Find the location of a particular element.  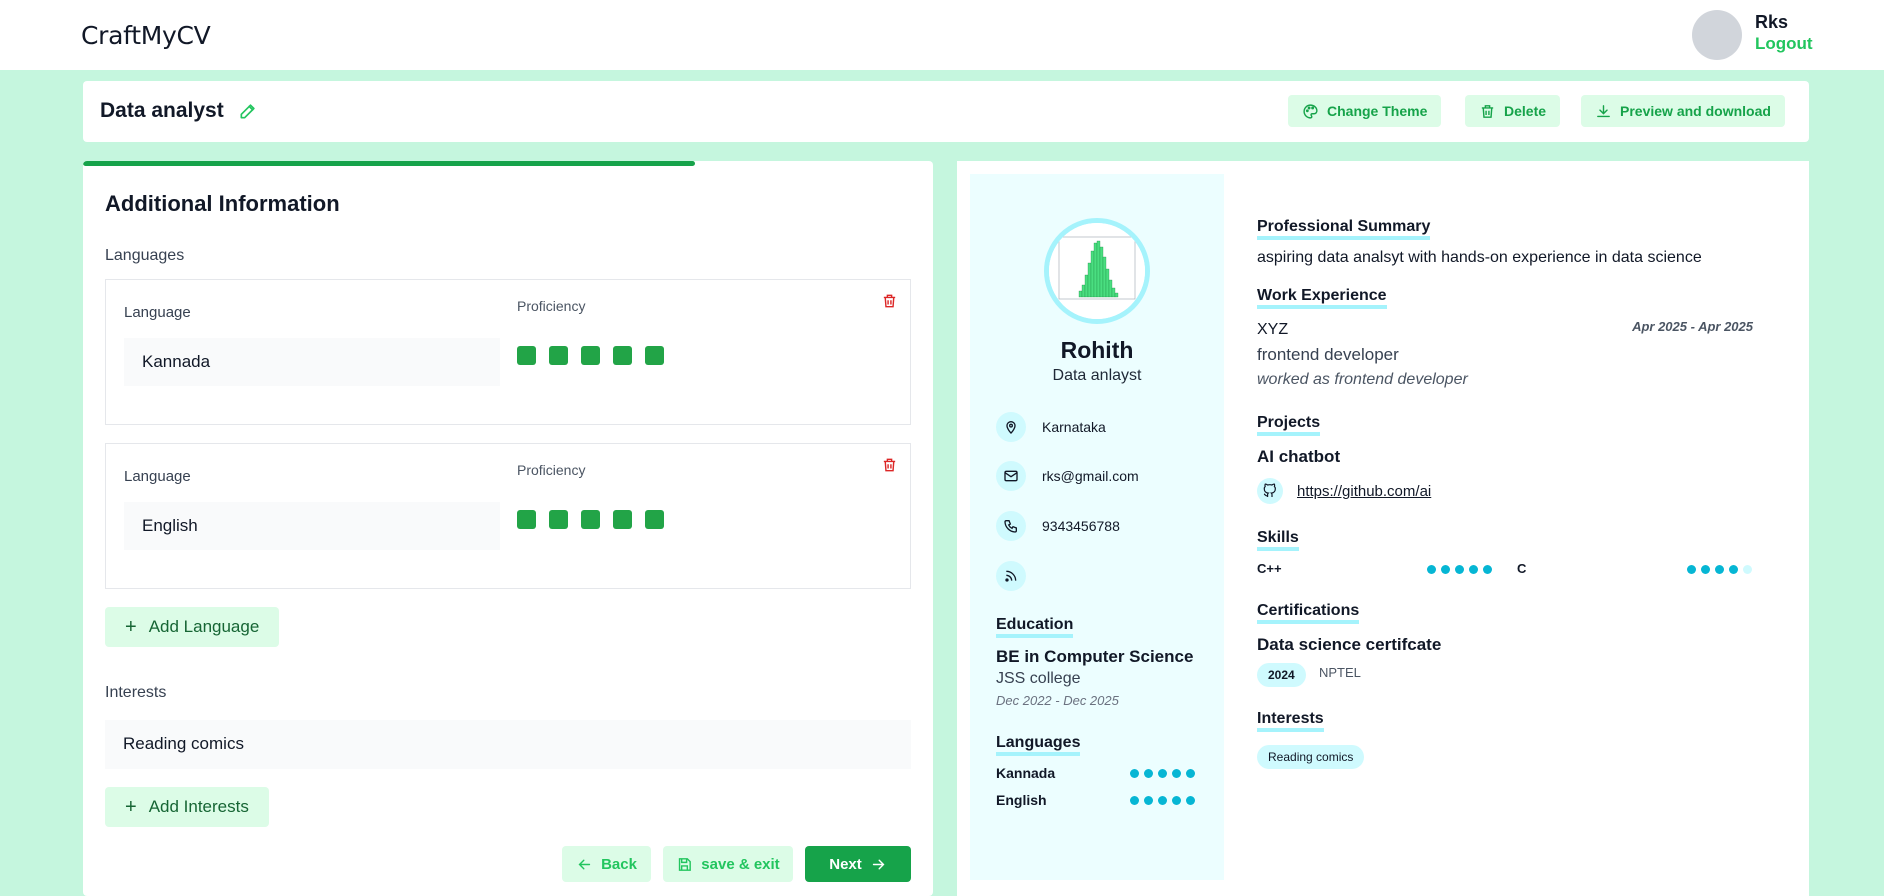

section-title: Additional Information is located at coordinates (222, 203).